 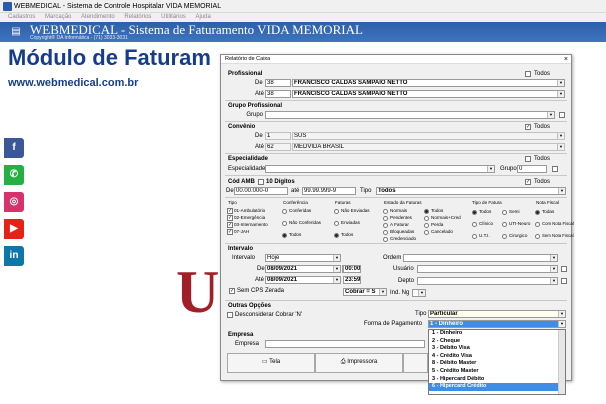 I want to click on estado-todos-radio, so click(x=426, y=211).